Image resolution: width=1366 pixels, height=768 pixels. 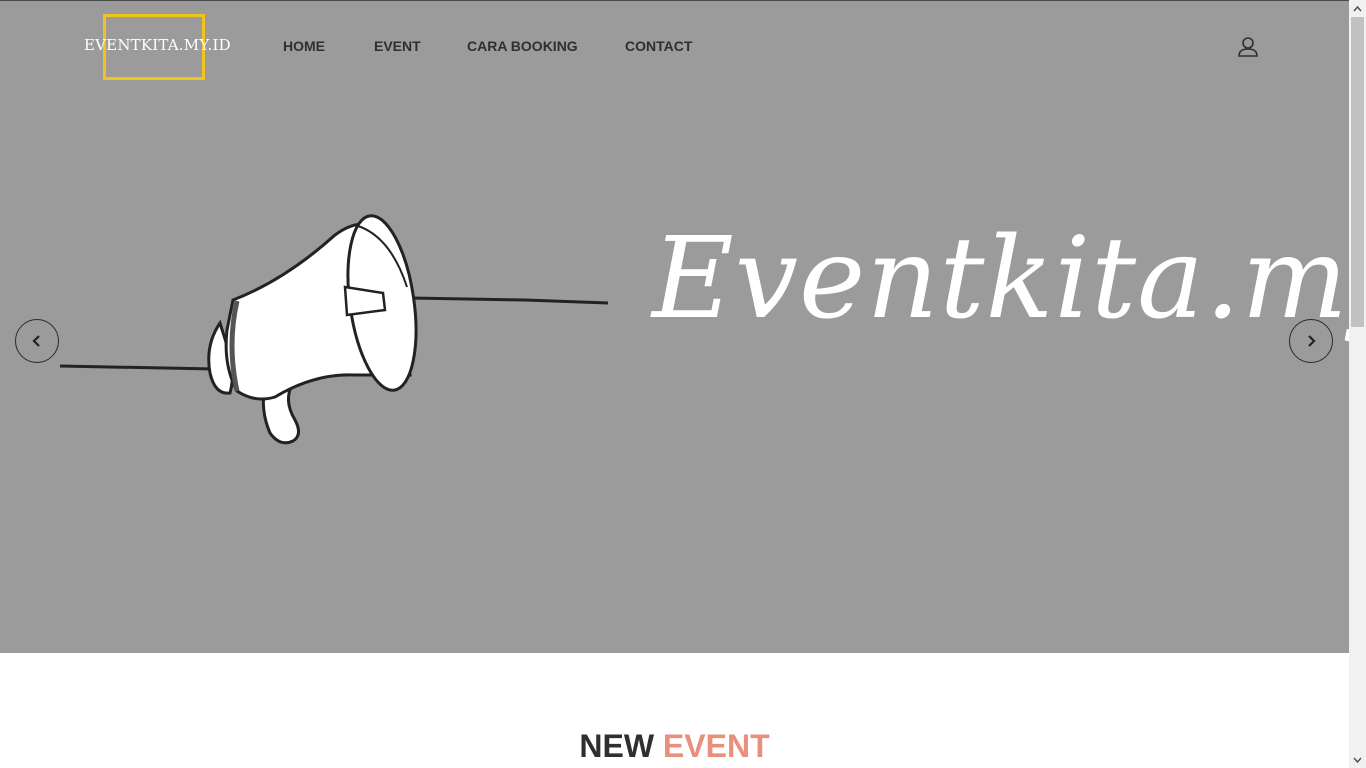 I want to click on section-title: NEW EVENT, so click(x=674, y=746).